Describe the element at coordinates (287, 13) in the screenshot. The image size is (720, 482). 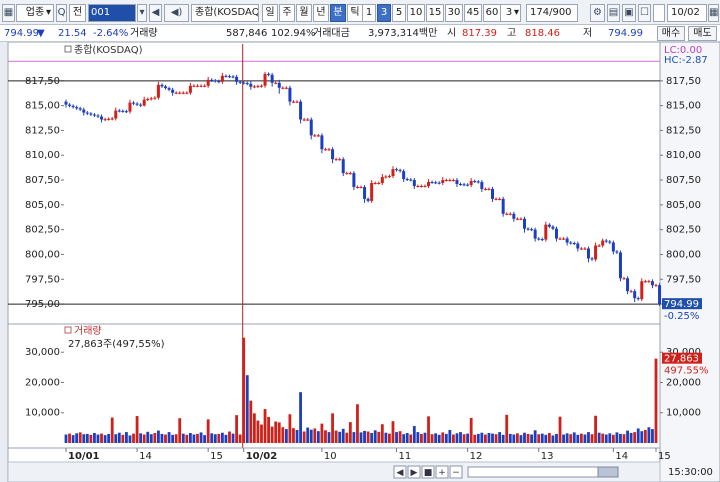
I see `period-button-1: 주` at that location.